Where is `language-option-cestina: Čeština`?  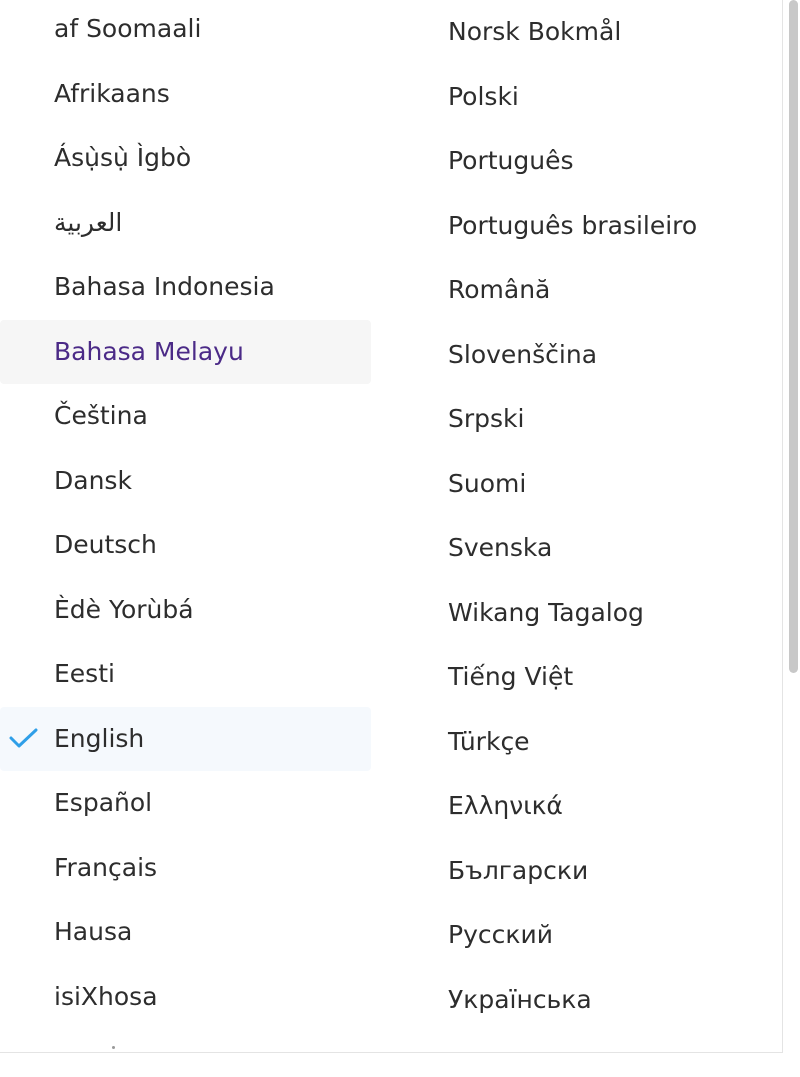 language-option-cestina: Čeština is located at coordinates (185, 416).